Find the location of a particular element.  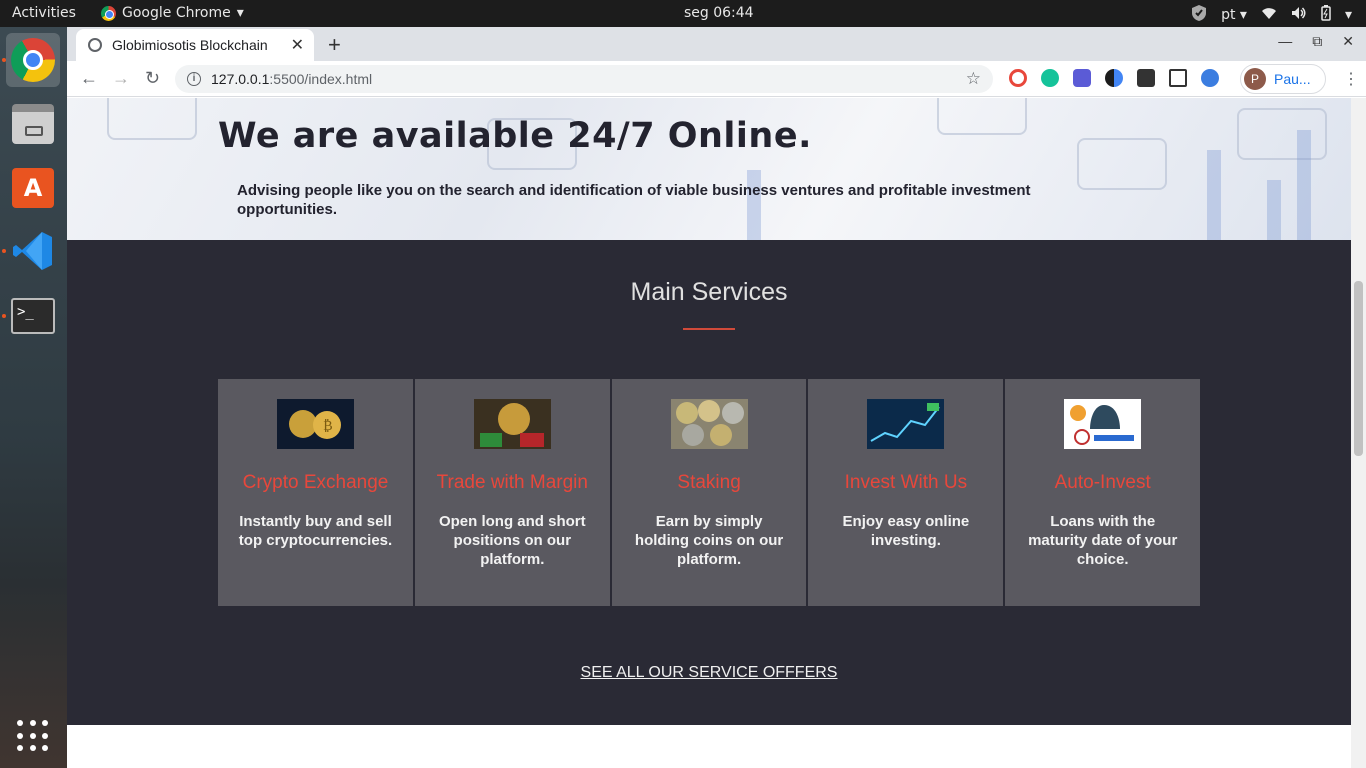

globe-icon is located at coordinates (95, 45).